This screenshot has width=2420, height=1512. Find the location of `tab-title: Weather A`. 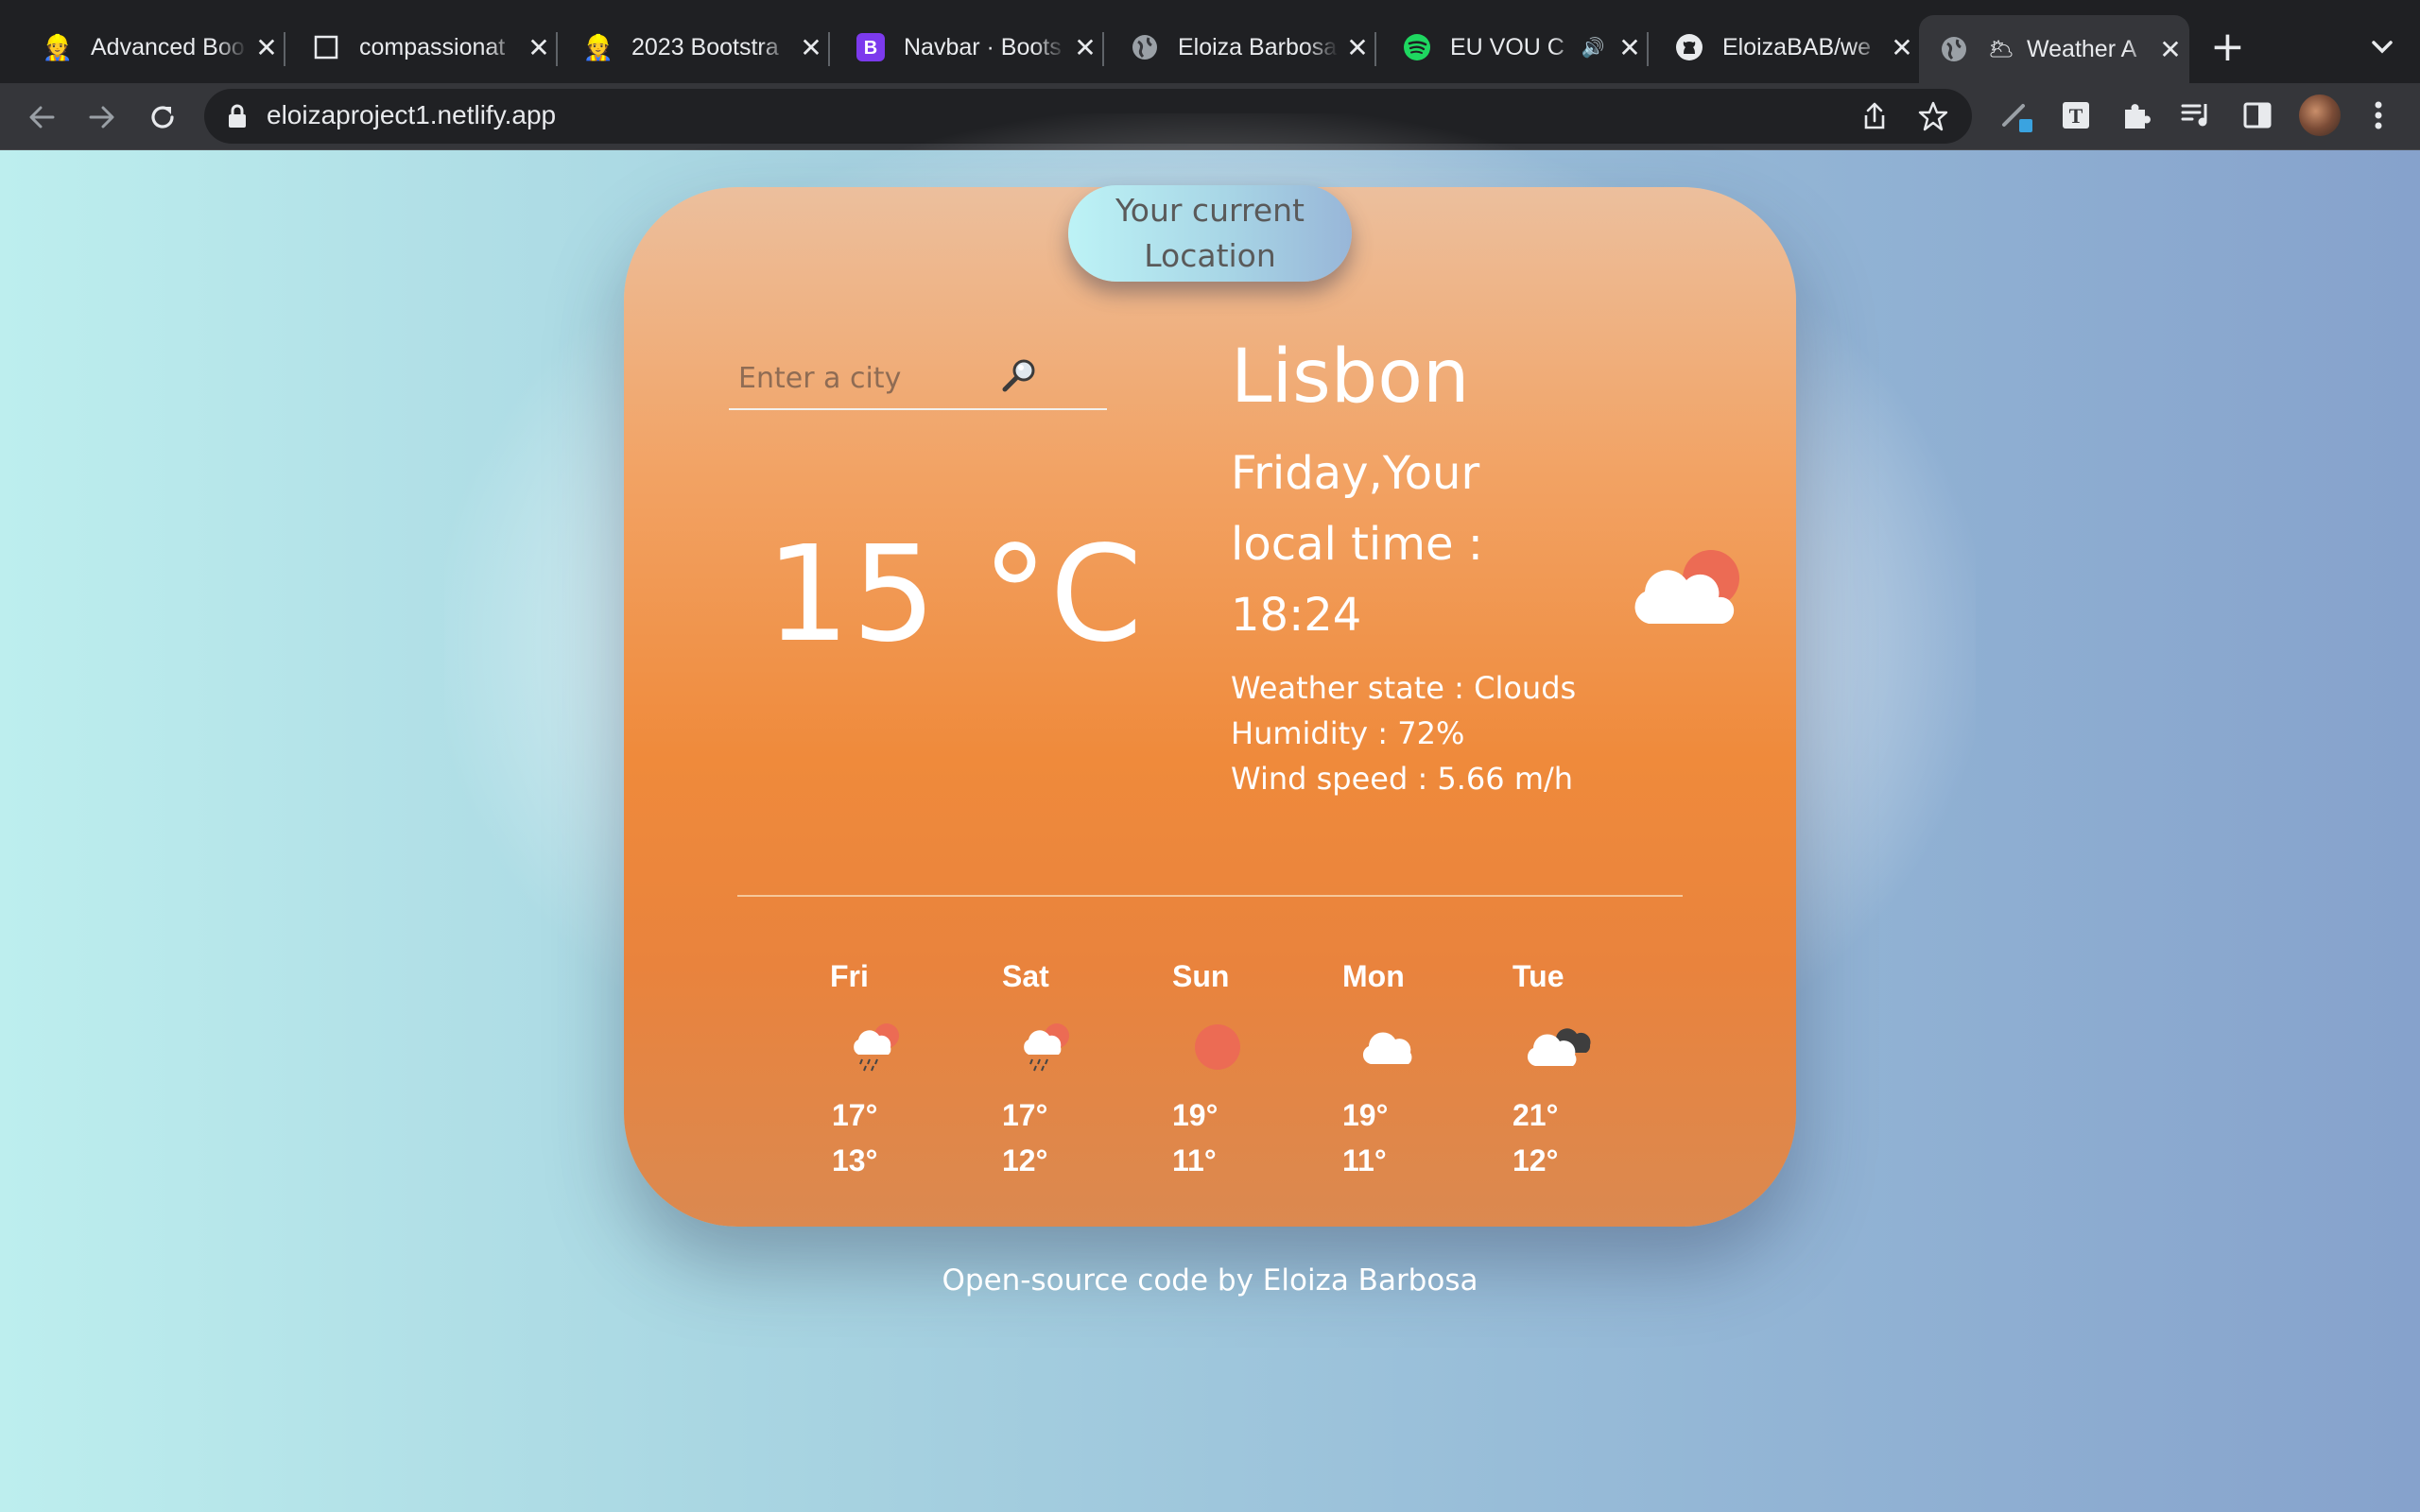

tab-title: Weather A is located at coordinates (2082, 48).